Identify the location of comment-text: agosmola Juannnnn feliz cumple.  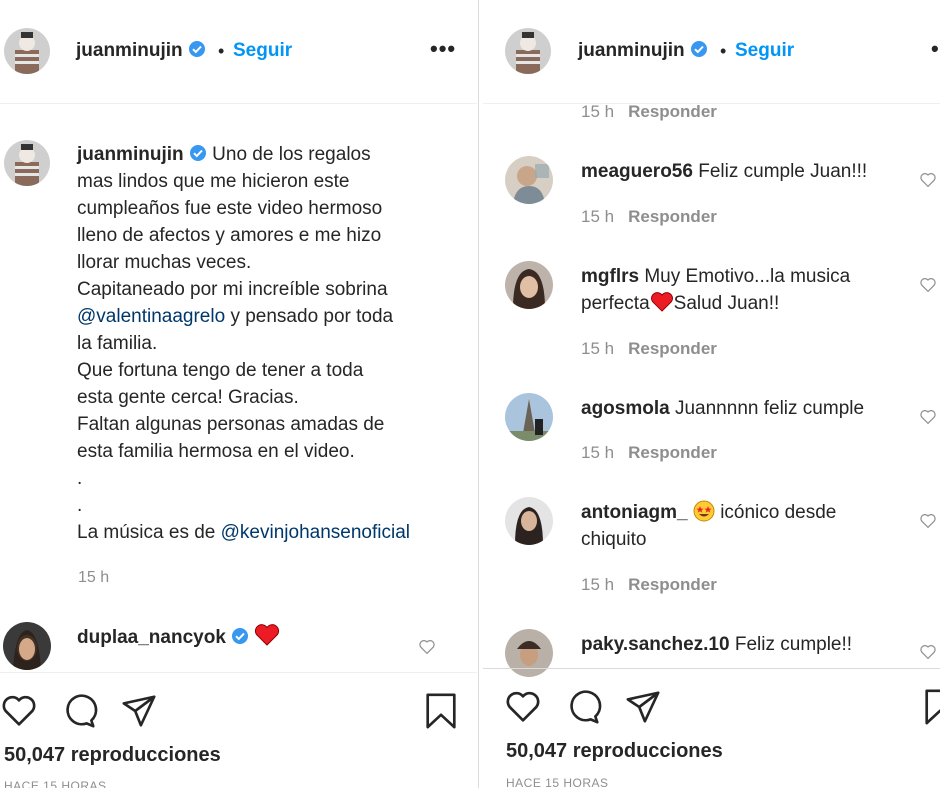
(746, 408).